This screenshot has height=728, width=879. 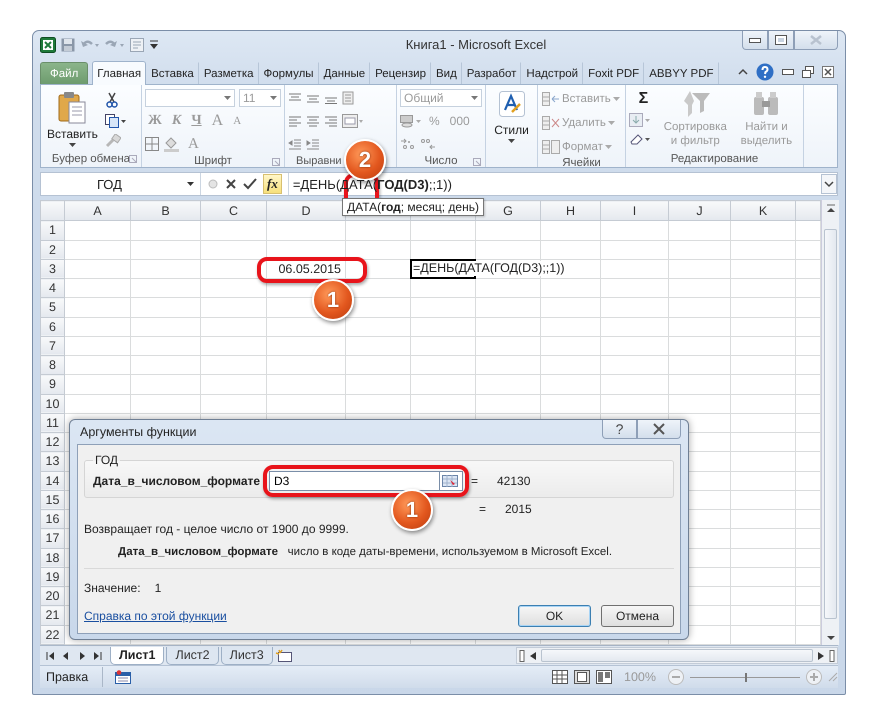 What do you see at coordinates (319, 160) in the screenshot?
I see `group-label: Выравни` at bounding box center [319, 160].